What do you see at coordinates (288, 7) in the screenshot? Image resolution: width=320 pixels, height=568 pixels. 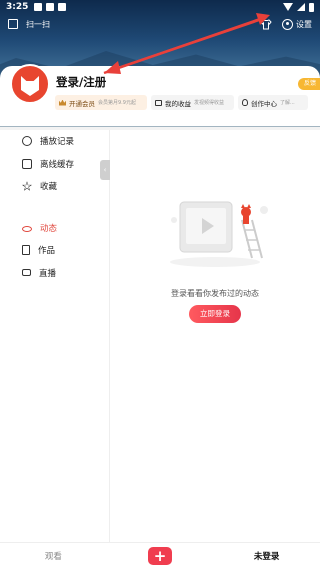 I see `wifi-icon` at bounding box center [288, 7].